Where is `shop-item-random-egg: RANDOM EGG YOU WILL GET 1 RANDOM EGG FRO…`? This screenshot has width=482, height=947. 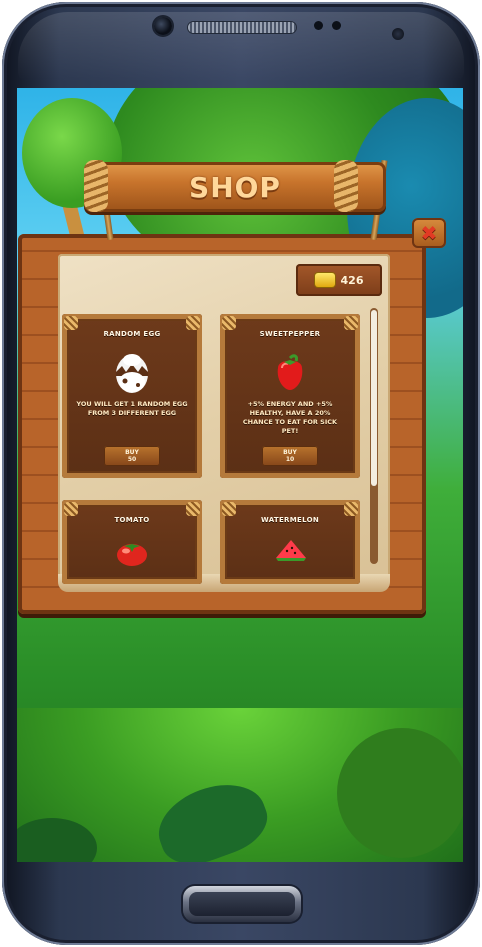
shop-item-random-egg: RANDOM EGG YOU WILL GET 1 RANDOM EGG FRO… is located at coordinates (132, 396).